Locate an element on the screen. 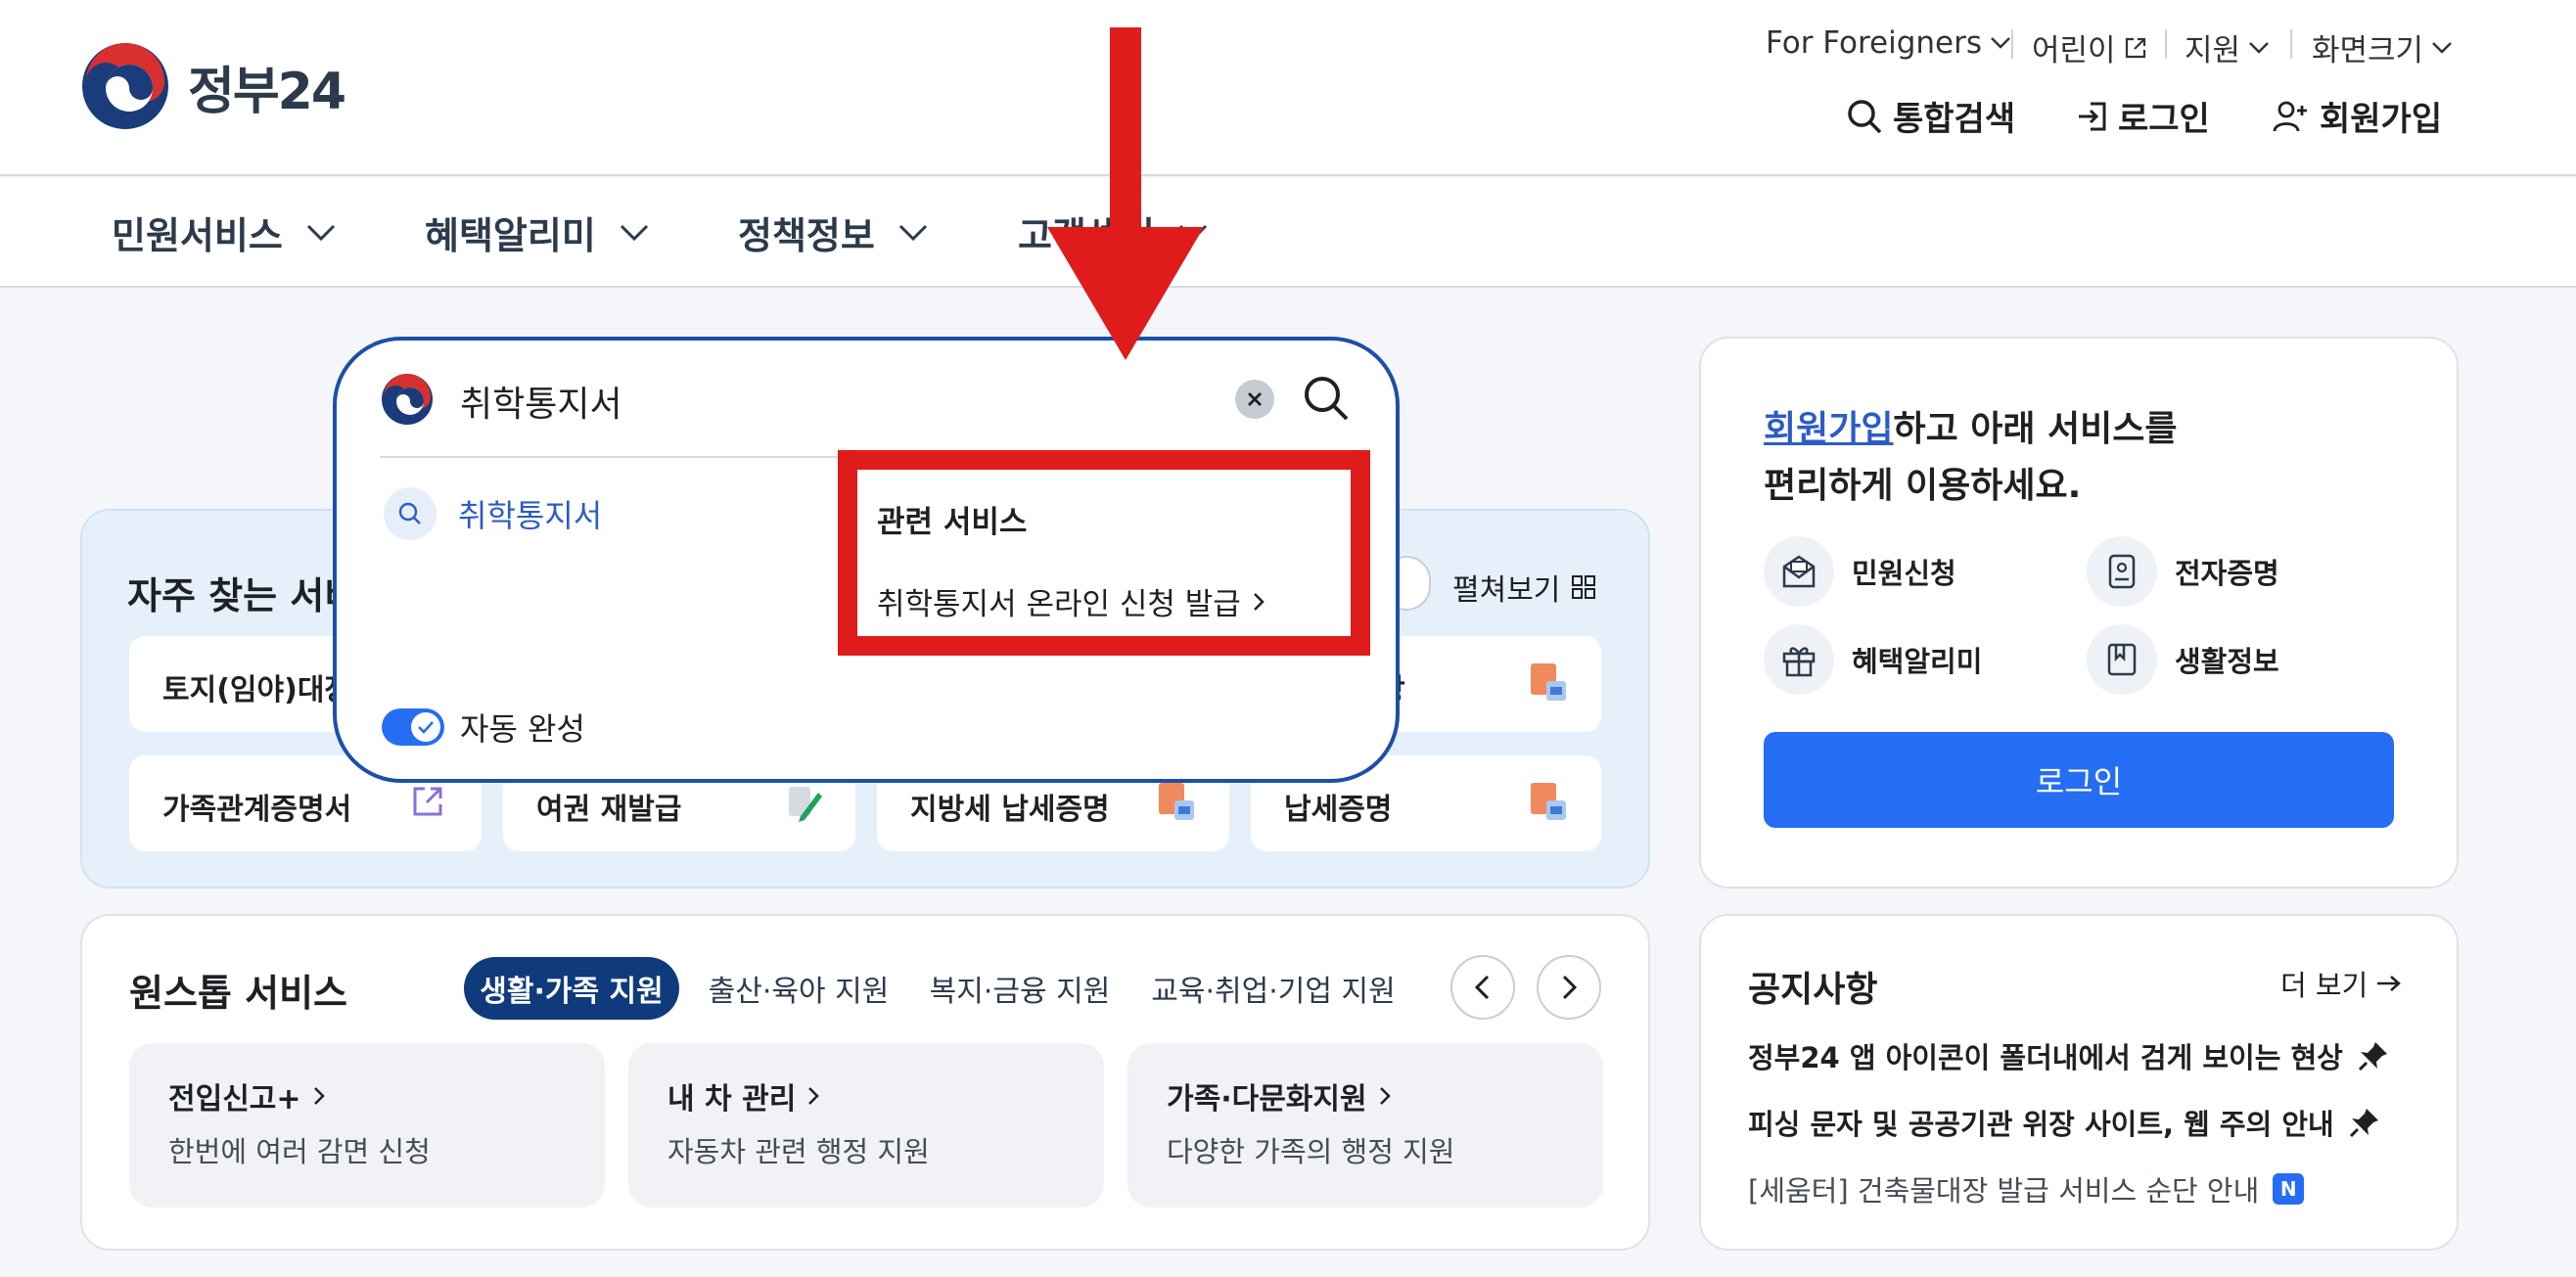 This screenshot has height=1277, width=2576. check-icon is located at coordinates (426, 727).